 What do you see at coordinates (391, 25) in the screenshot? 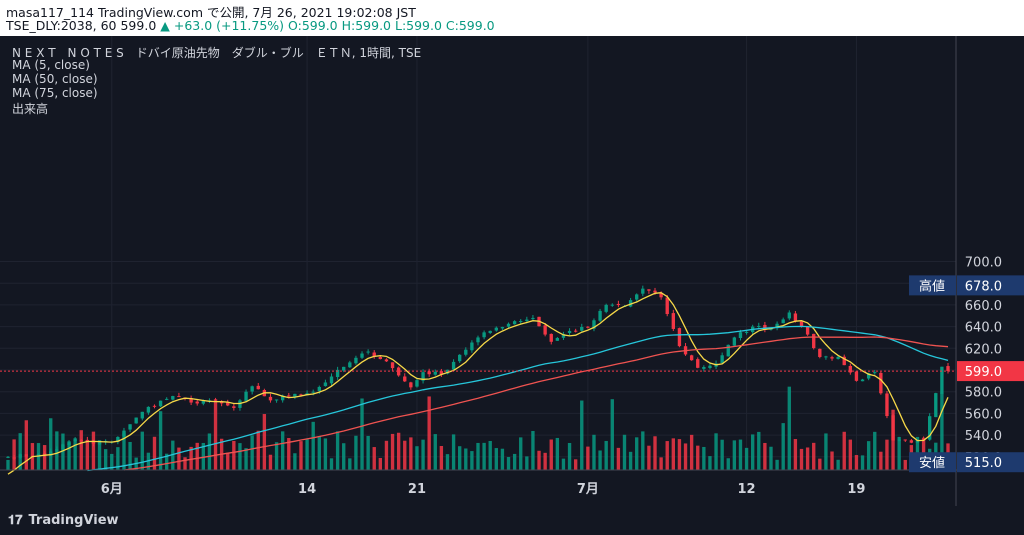
I see `ohlc-values: O:599.0 H:599.0 L:599.0 C:599.0` at bounding box center [391, 25].